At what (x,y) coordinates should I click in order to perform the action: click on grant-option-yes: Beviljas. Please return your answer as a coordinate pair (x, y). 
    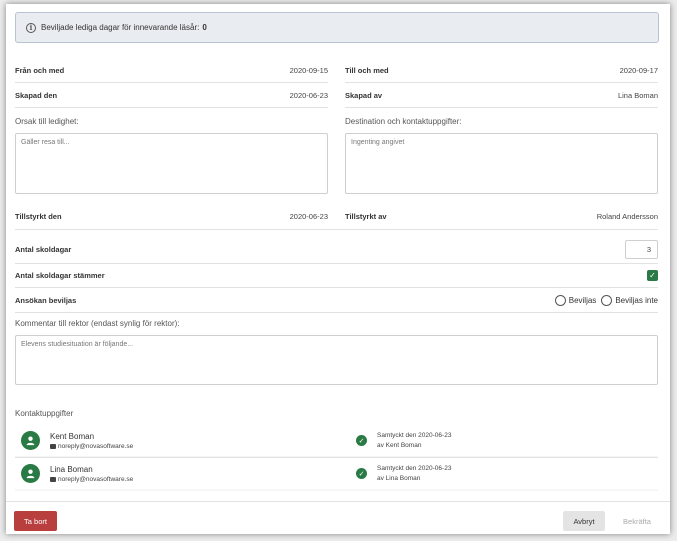
    Looking at the image, I should click on (575, 300).